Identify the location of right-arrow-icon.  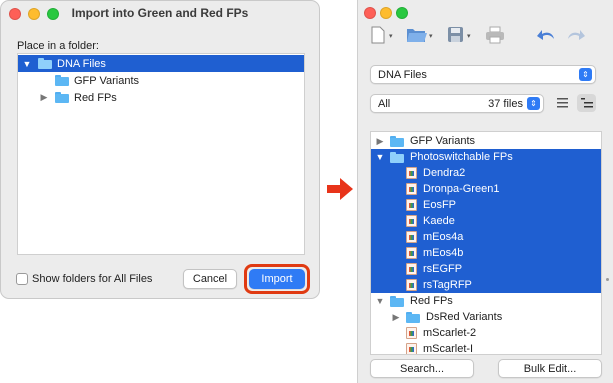
(340, 189).